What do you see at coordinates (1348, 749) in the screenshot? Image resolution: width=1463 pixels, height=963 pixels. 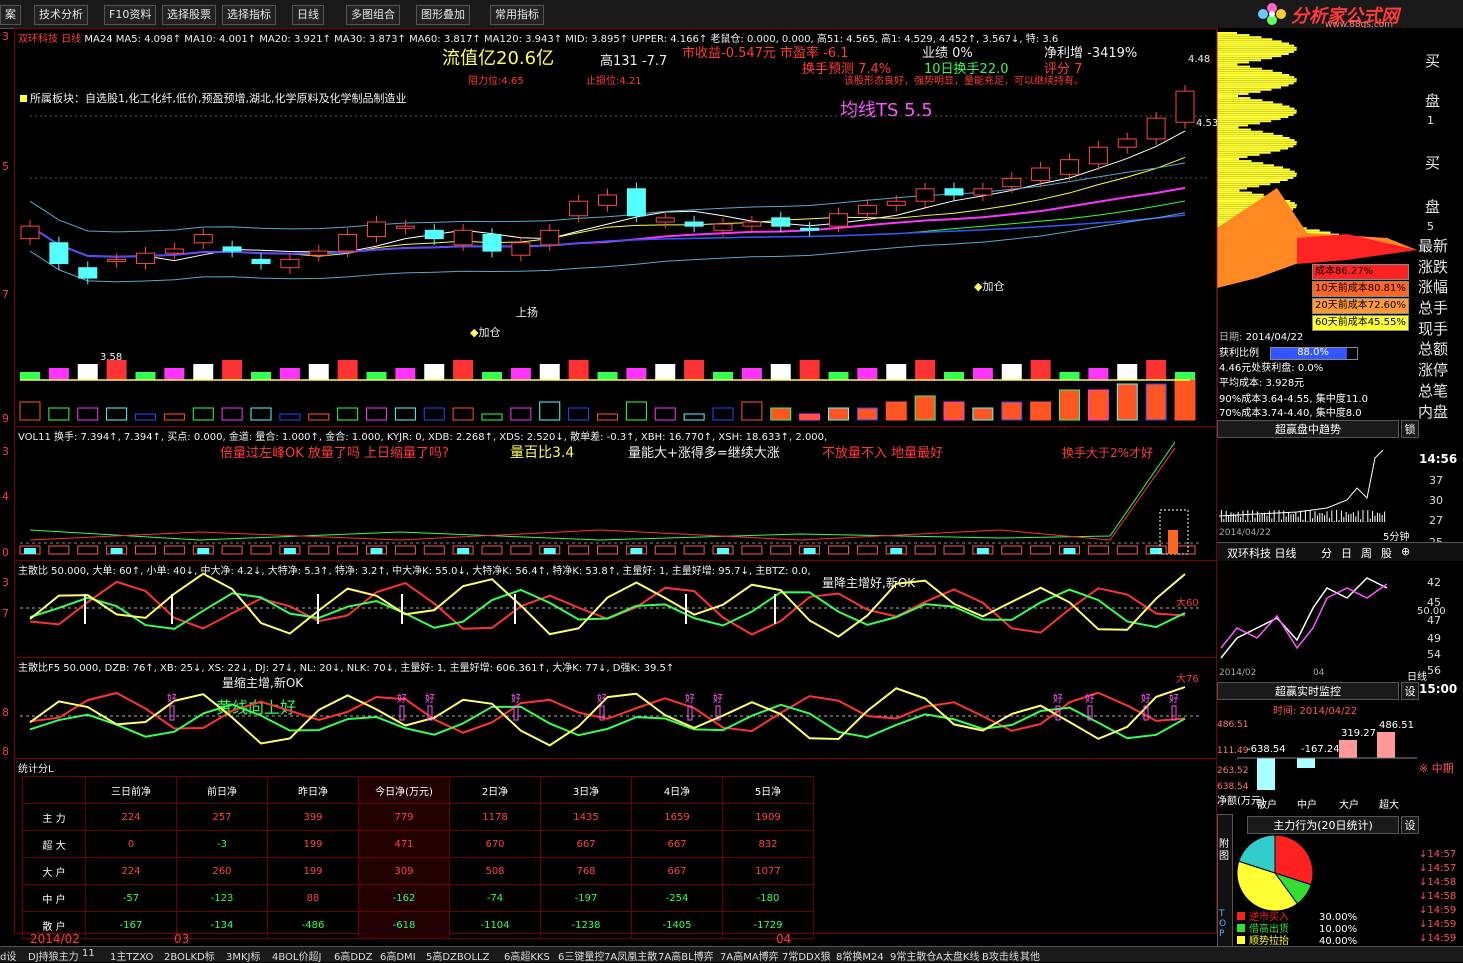 I see `rt-bar-big` at bounding box center [1348, 749].